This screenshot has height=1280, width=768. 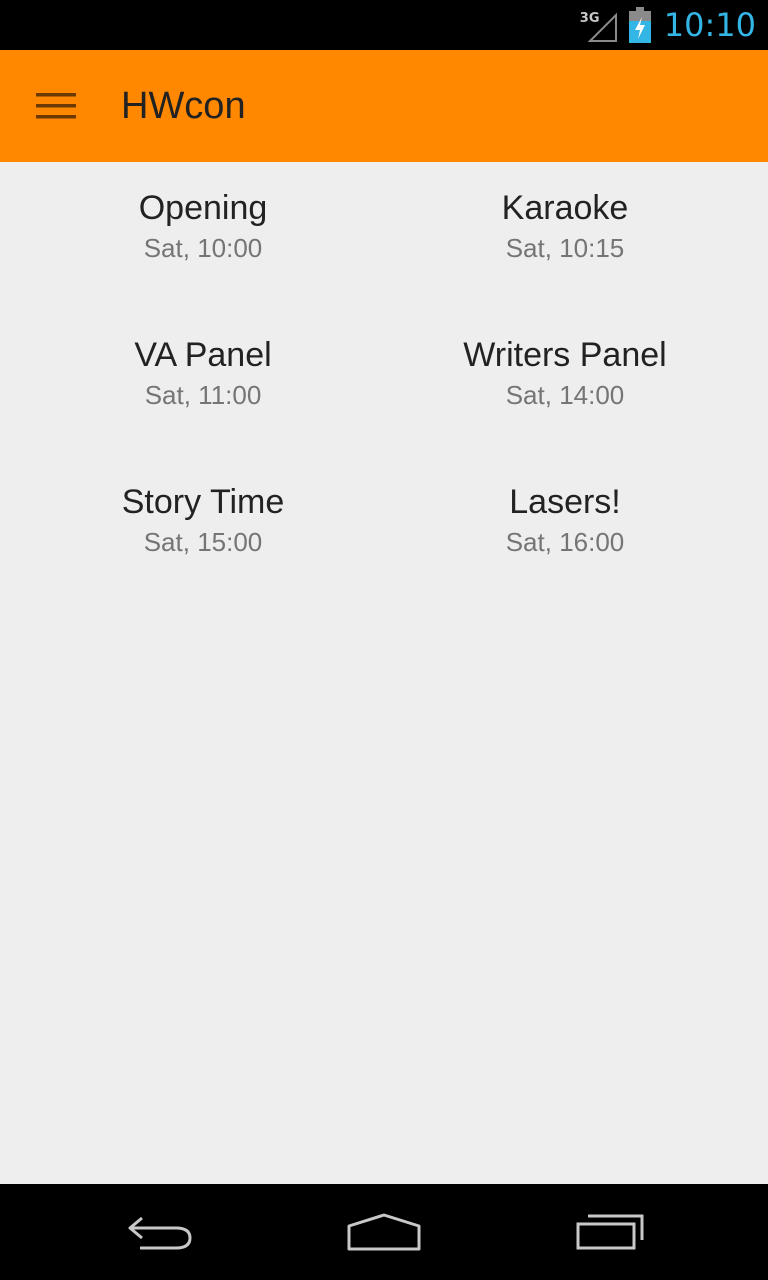 I want to click on recent-apps-icon, so click(x=610, y=1232).